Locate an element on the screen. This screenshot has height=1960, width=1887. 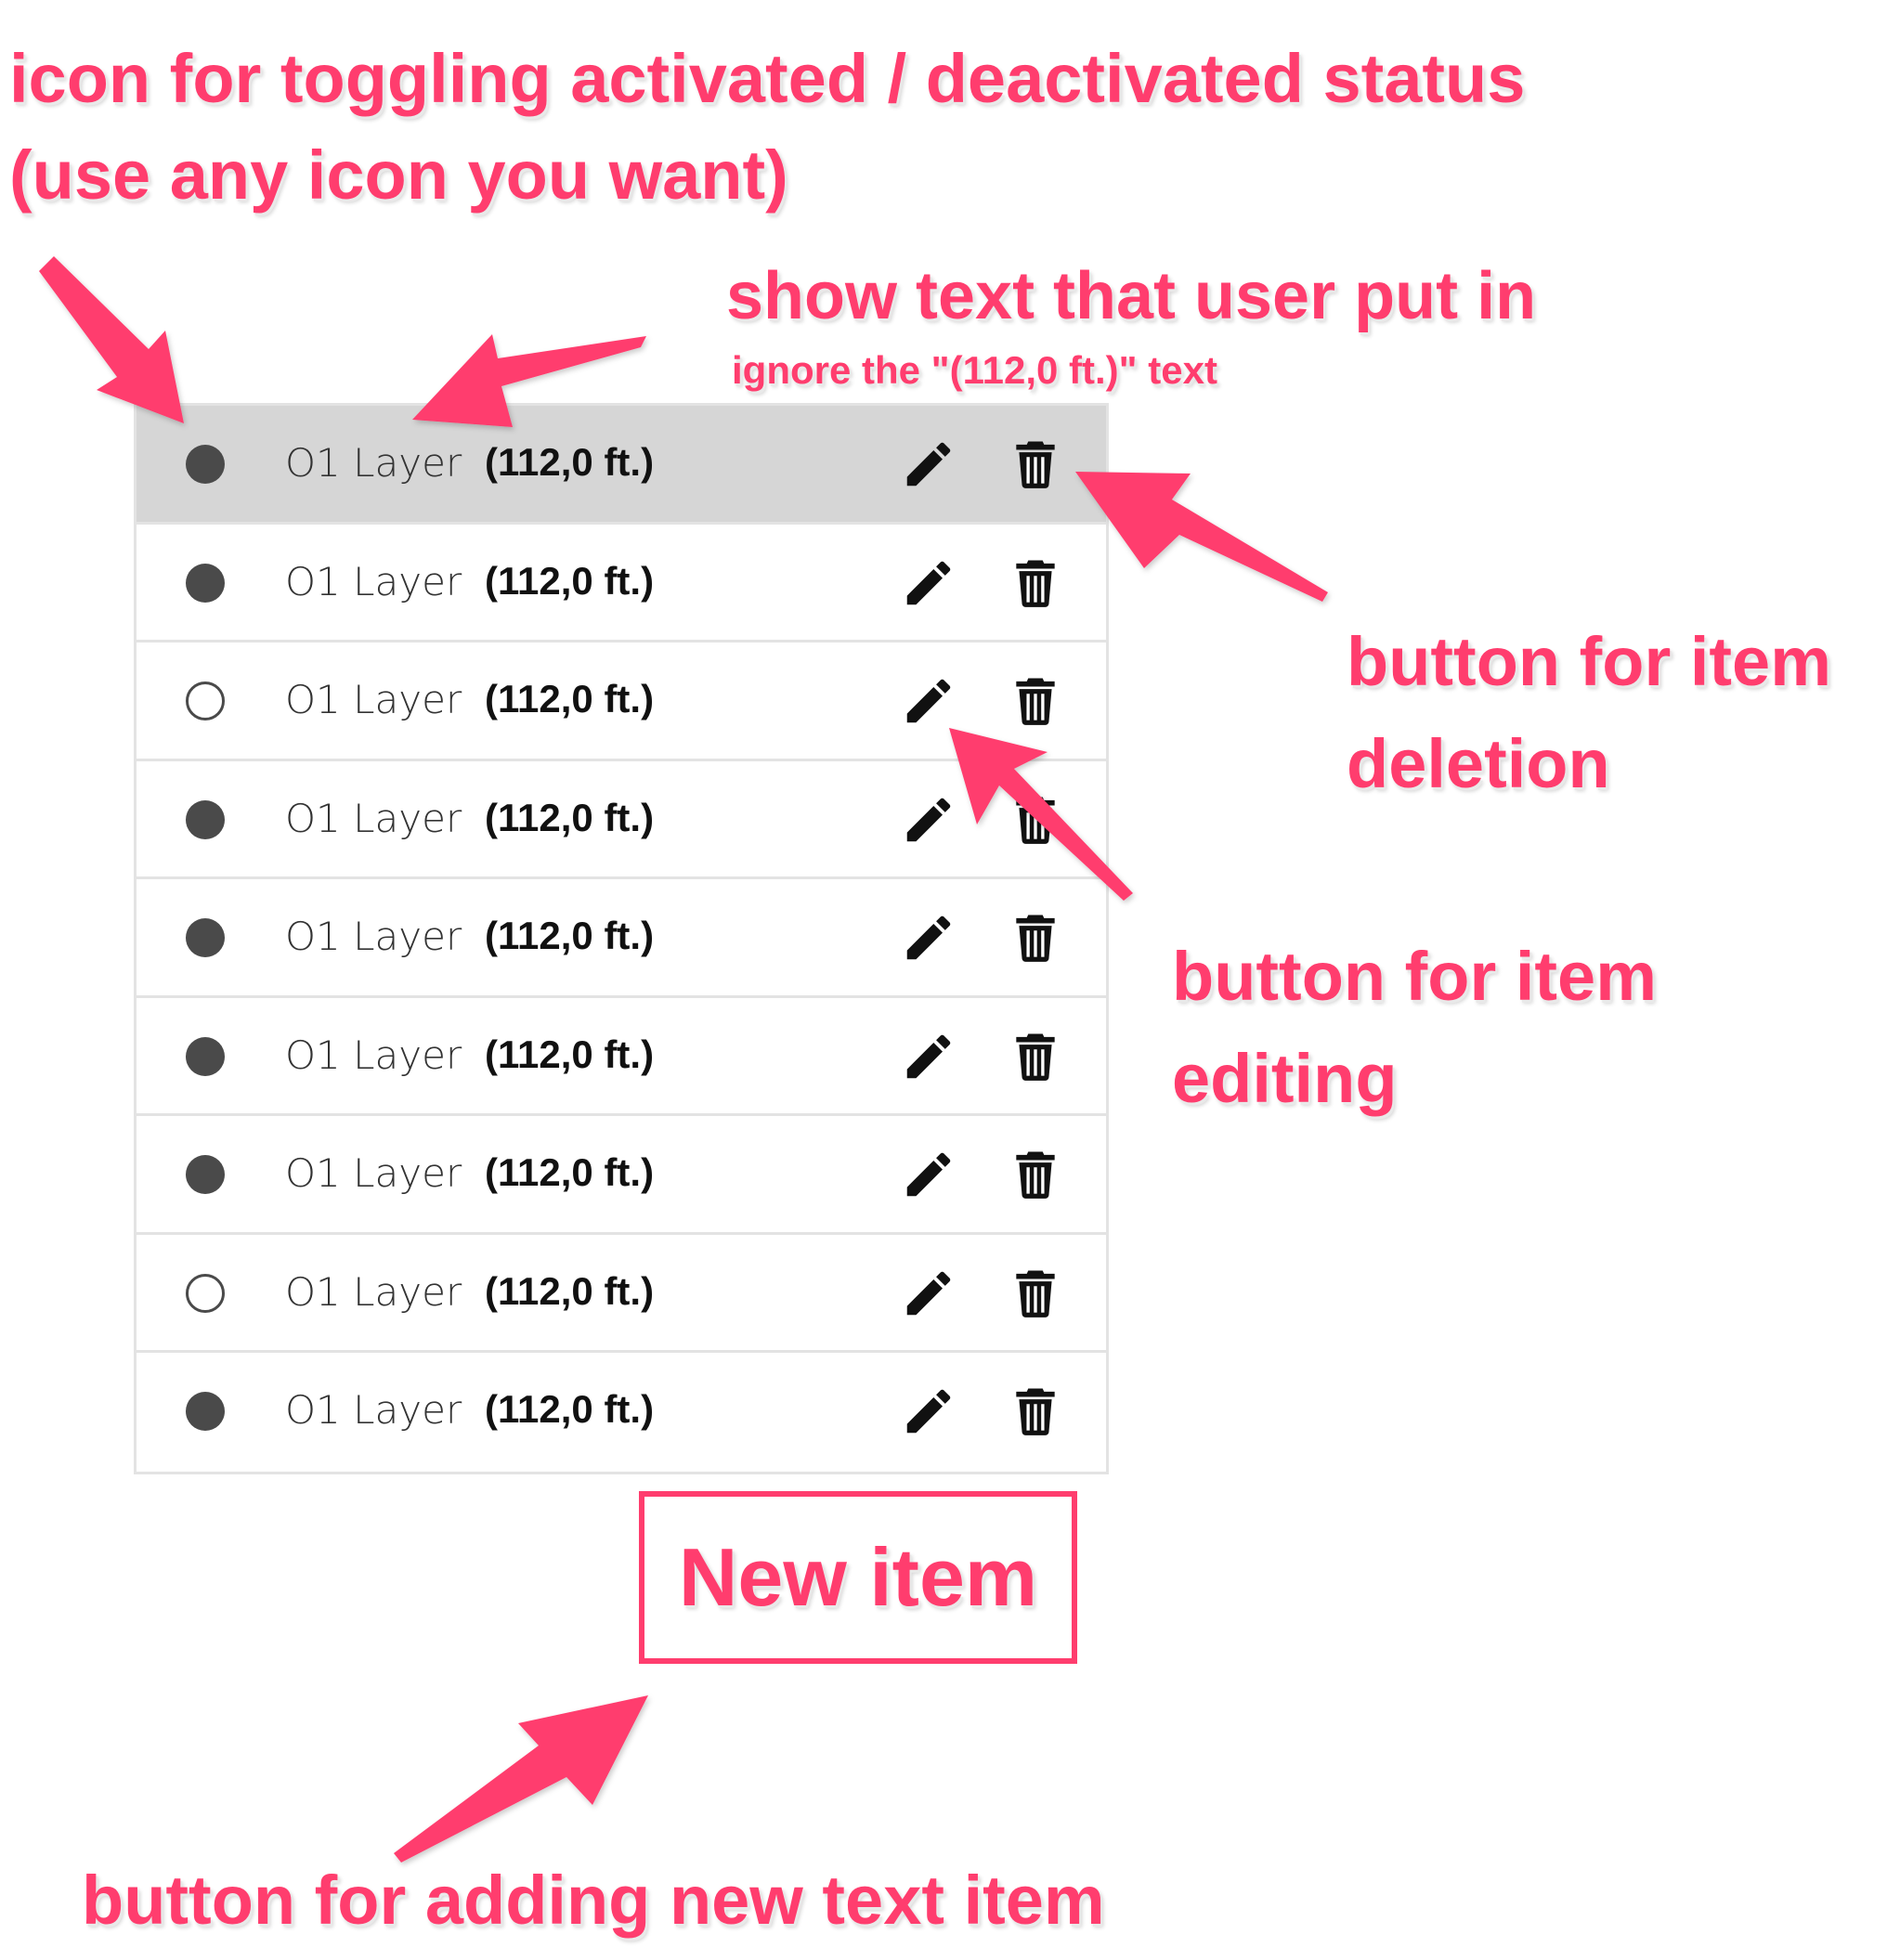
arrow-to-toggle-icon is located at coordinates (111, 339).